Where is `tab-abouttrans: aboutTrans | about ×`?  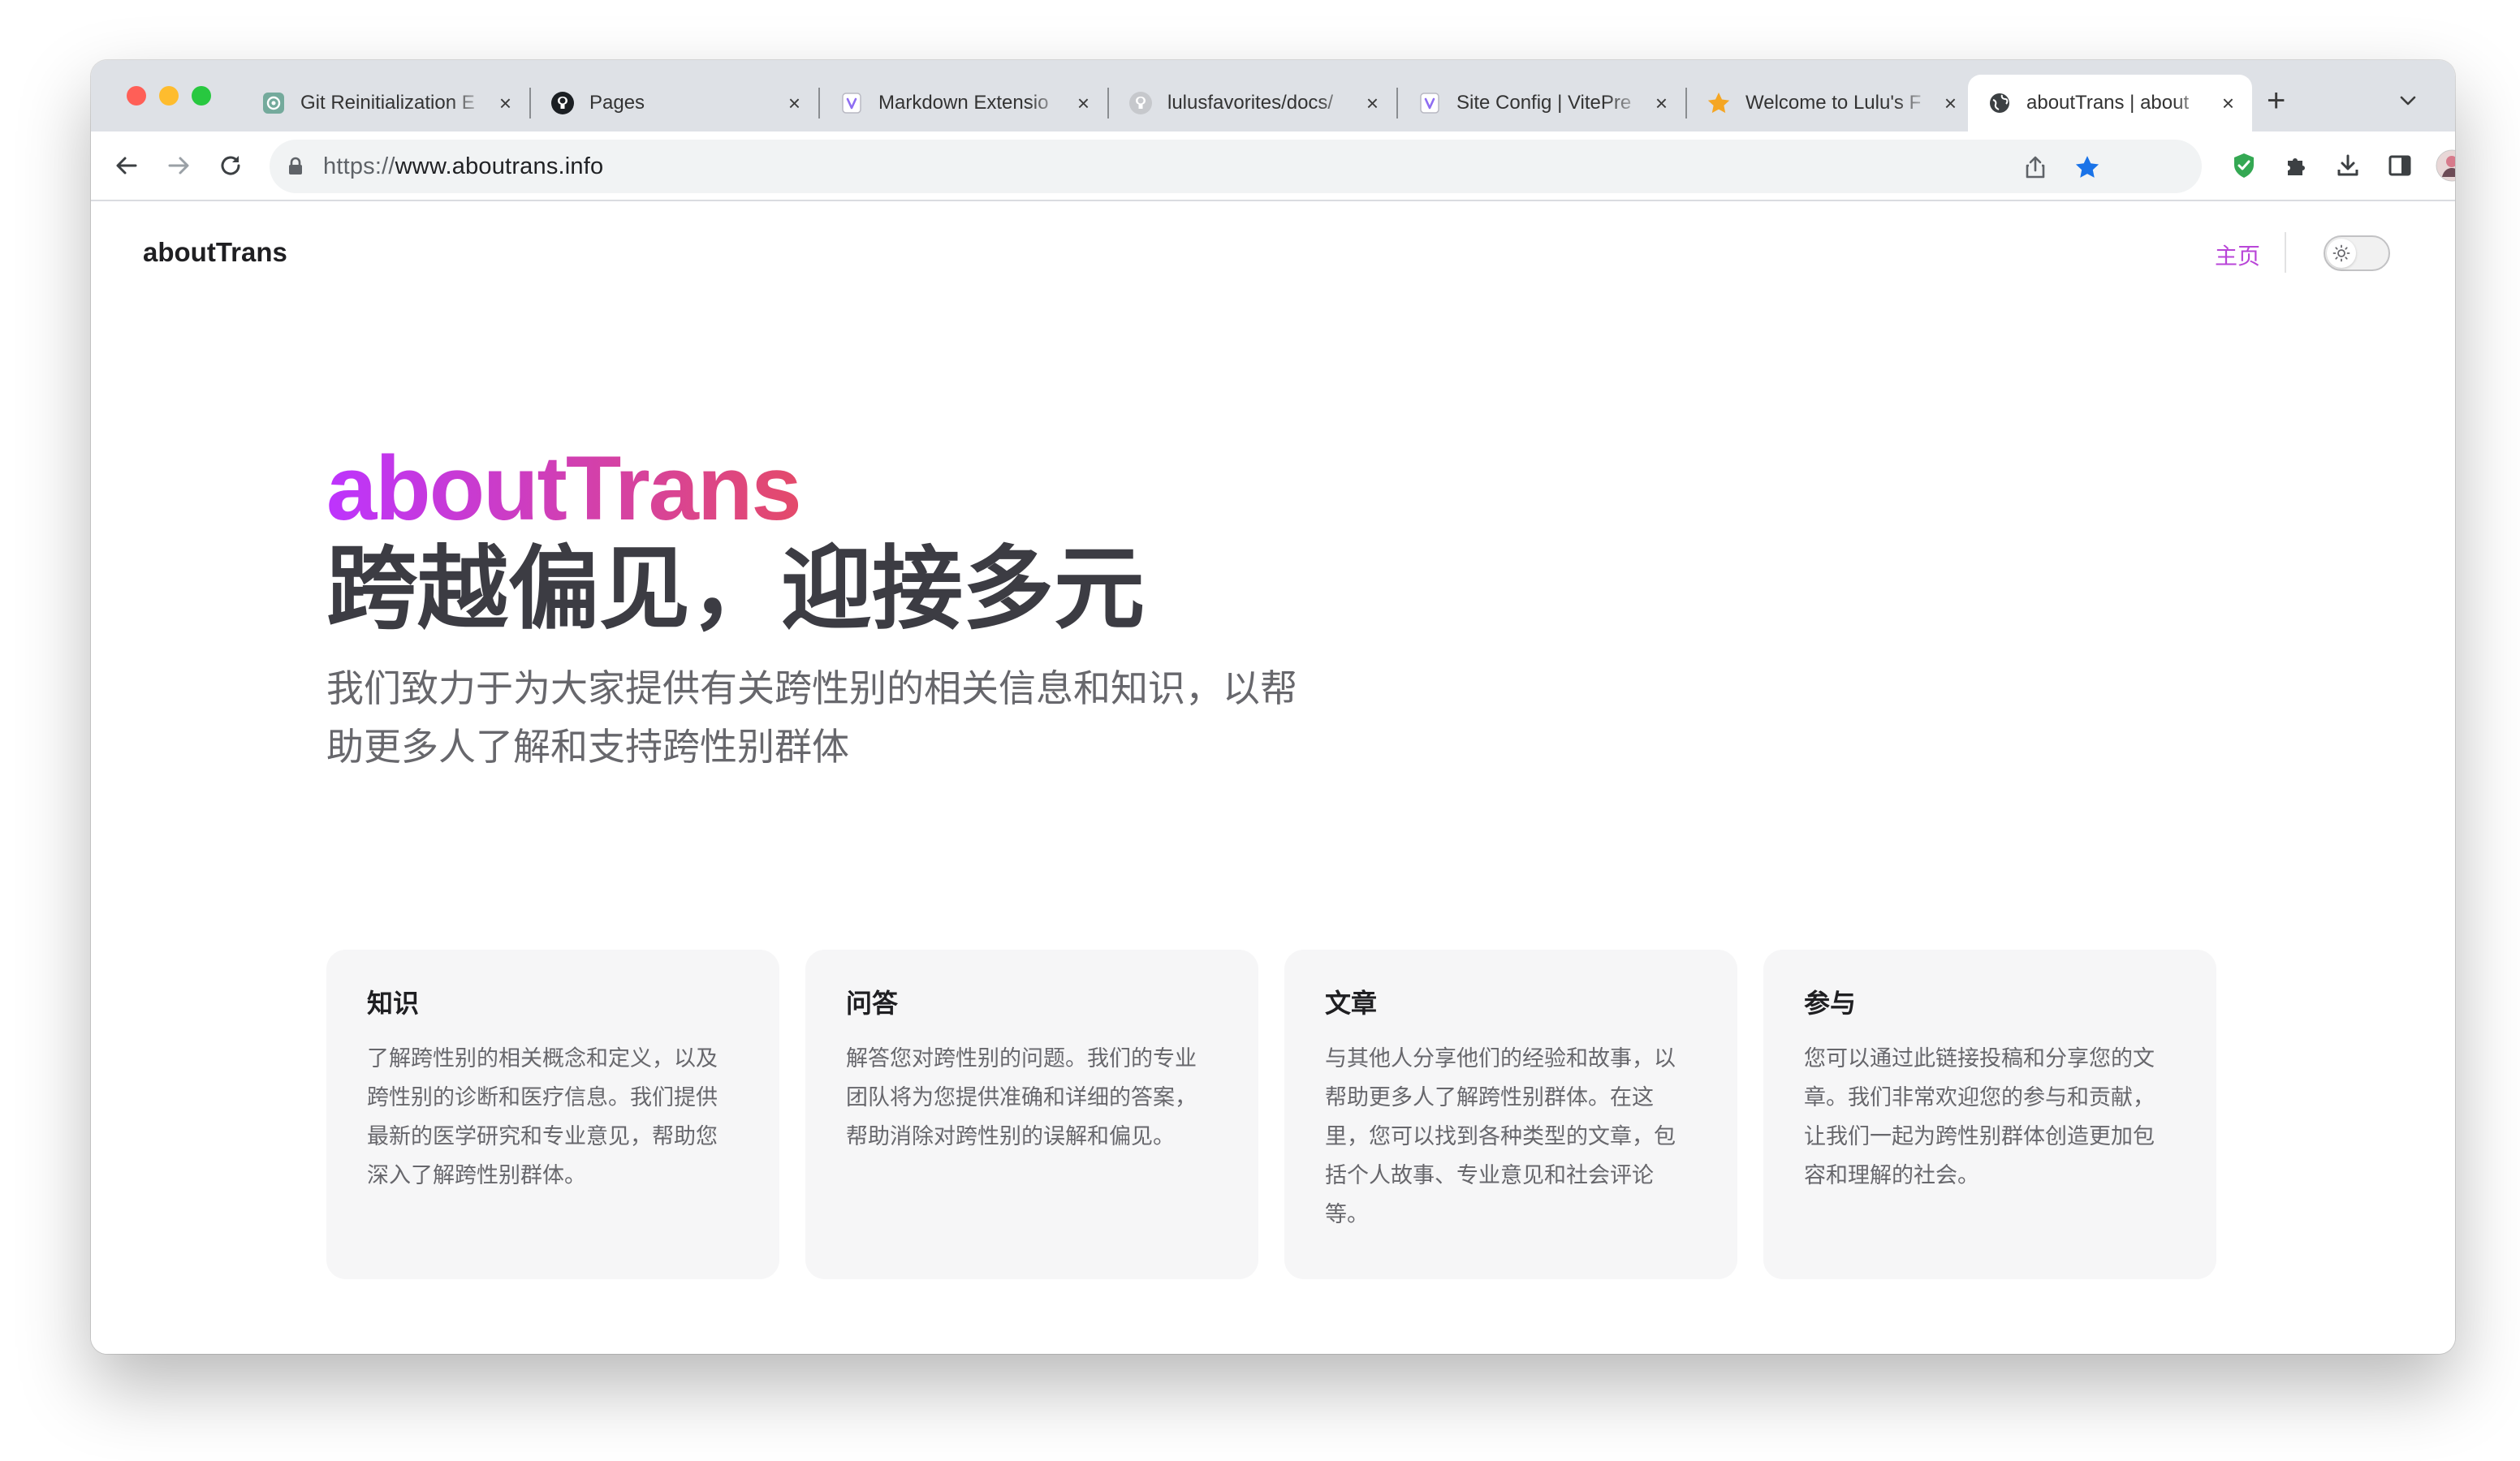
tab-abouttrans: aboutTrans | about × is located at coordinates (2110, 103).